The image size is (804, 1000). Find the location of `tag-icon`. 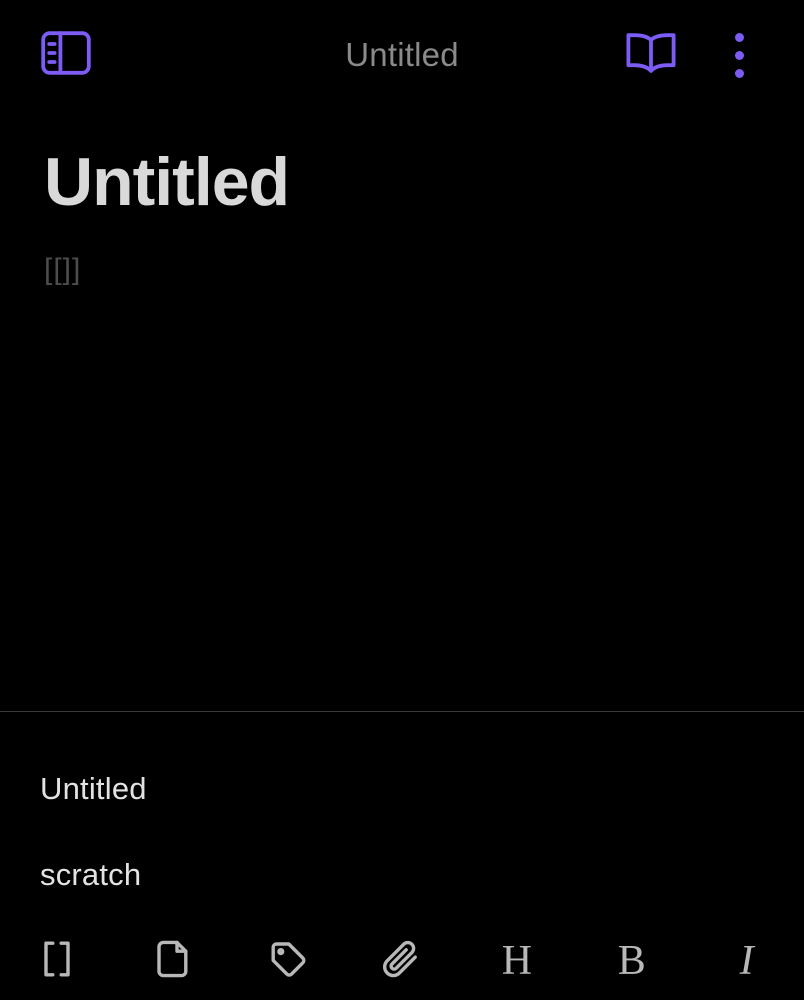

tag-icon is located at coordinates (287, 961).